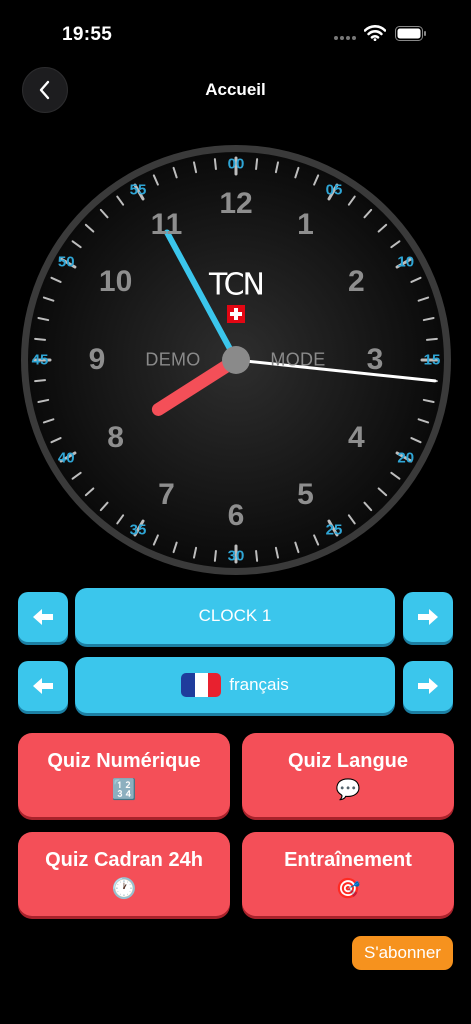  Describe the element at coordinates (201, 685) in the screenshot. I see `flag-france-icon` at that location.